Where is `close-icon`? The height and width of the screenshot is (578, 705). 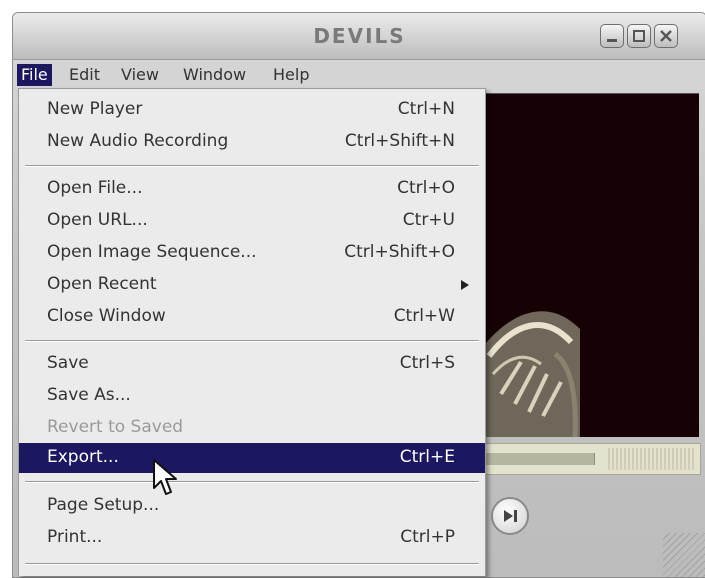 close-icon is located at coordinates (666, 36).